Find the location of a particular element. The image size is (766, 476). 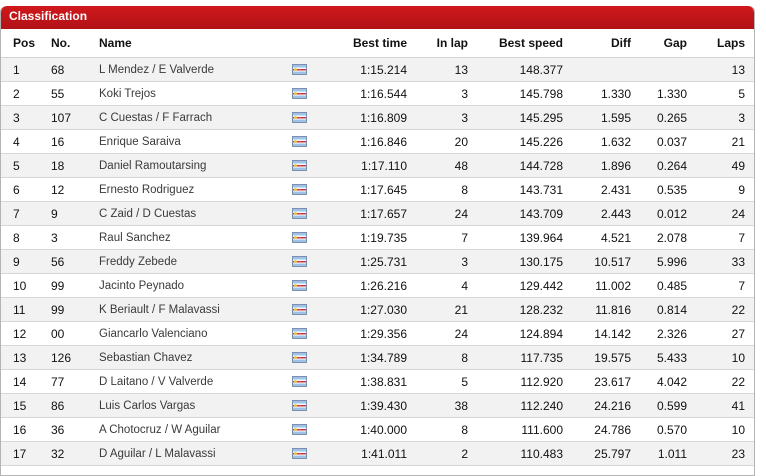

cell-speed: 145.226 is located at coordinates (515, 141).